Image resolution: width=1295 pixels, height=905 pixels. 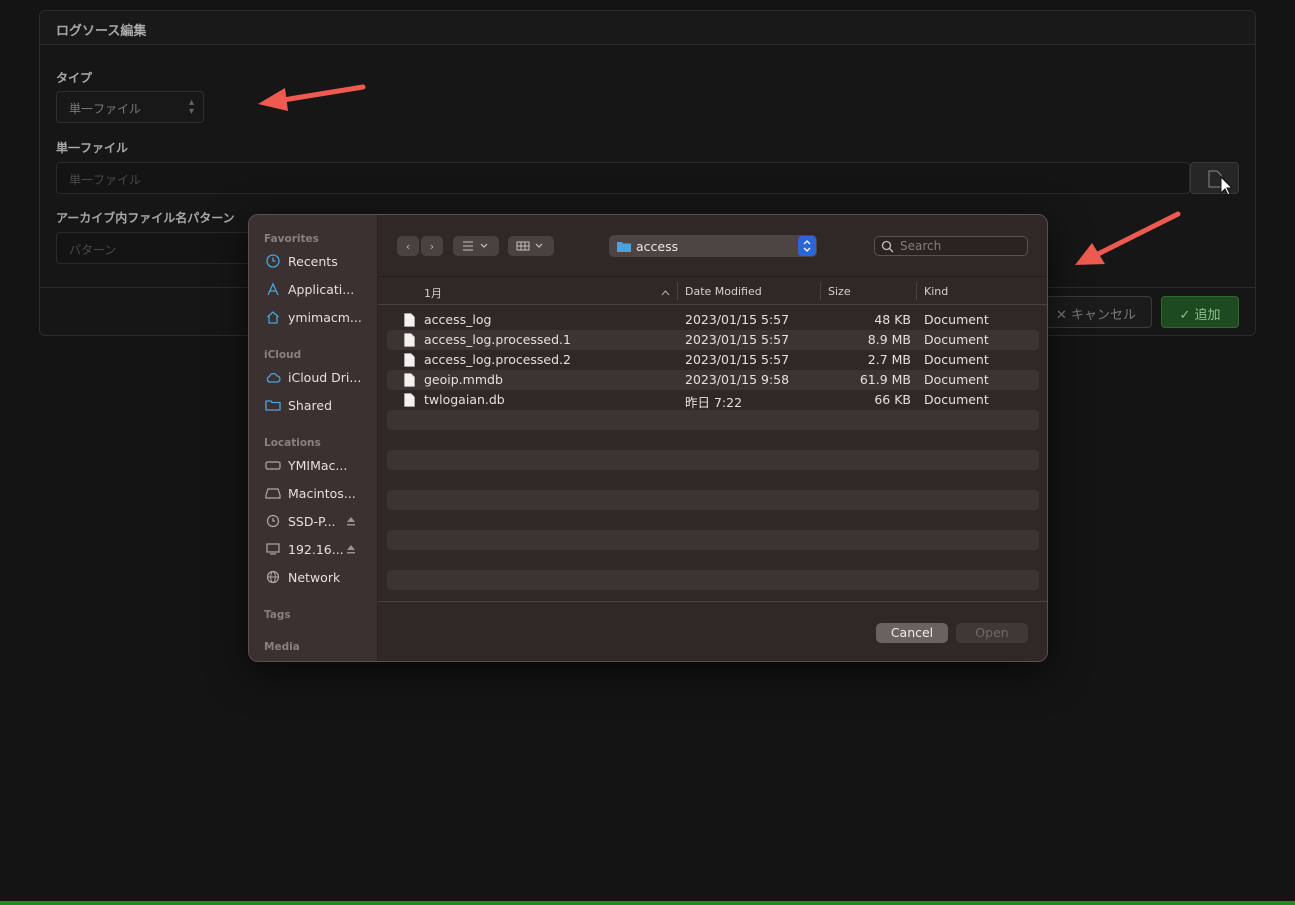 I want to click on sidebar-section-tags: Tags, so click(x=277, y=615).